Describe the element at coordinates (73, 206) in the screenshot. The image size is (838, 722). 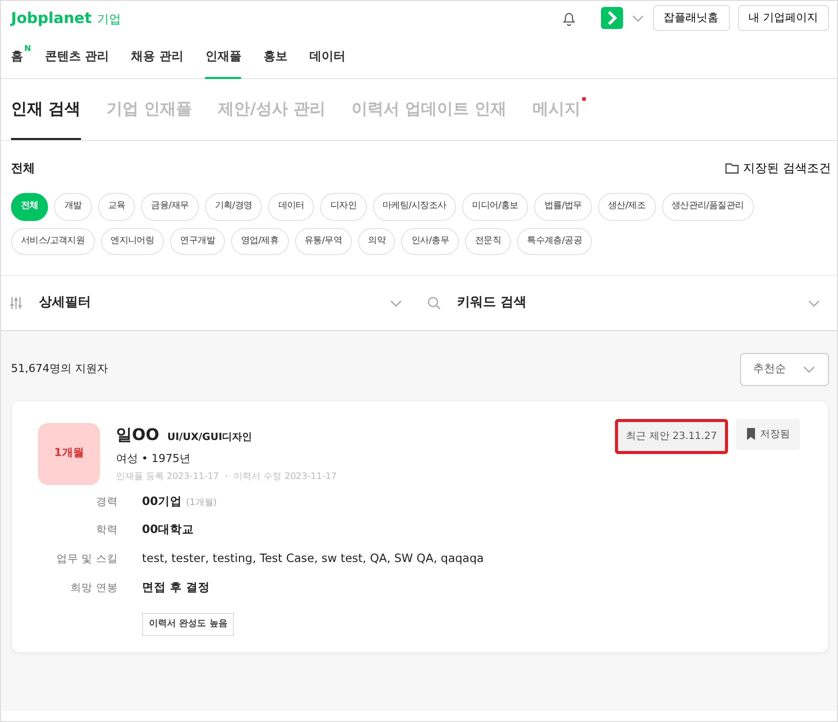
I see `category-chip: 개발` at that location.